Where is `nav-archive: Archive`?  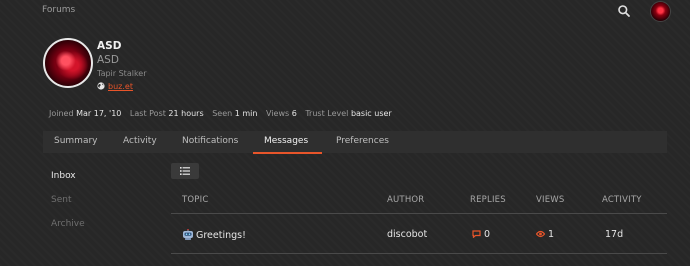
nav-archive: Archive is located at coordinates (68, 224).